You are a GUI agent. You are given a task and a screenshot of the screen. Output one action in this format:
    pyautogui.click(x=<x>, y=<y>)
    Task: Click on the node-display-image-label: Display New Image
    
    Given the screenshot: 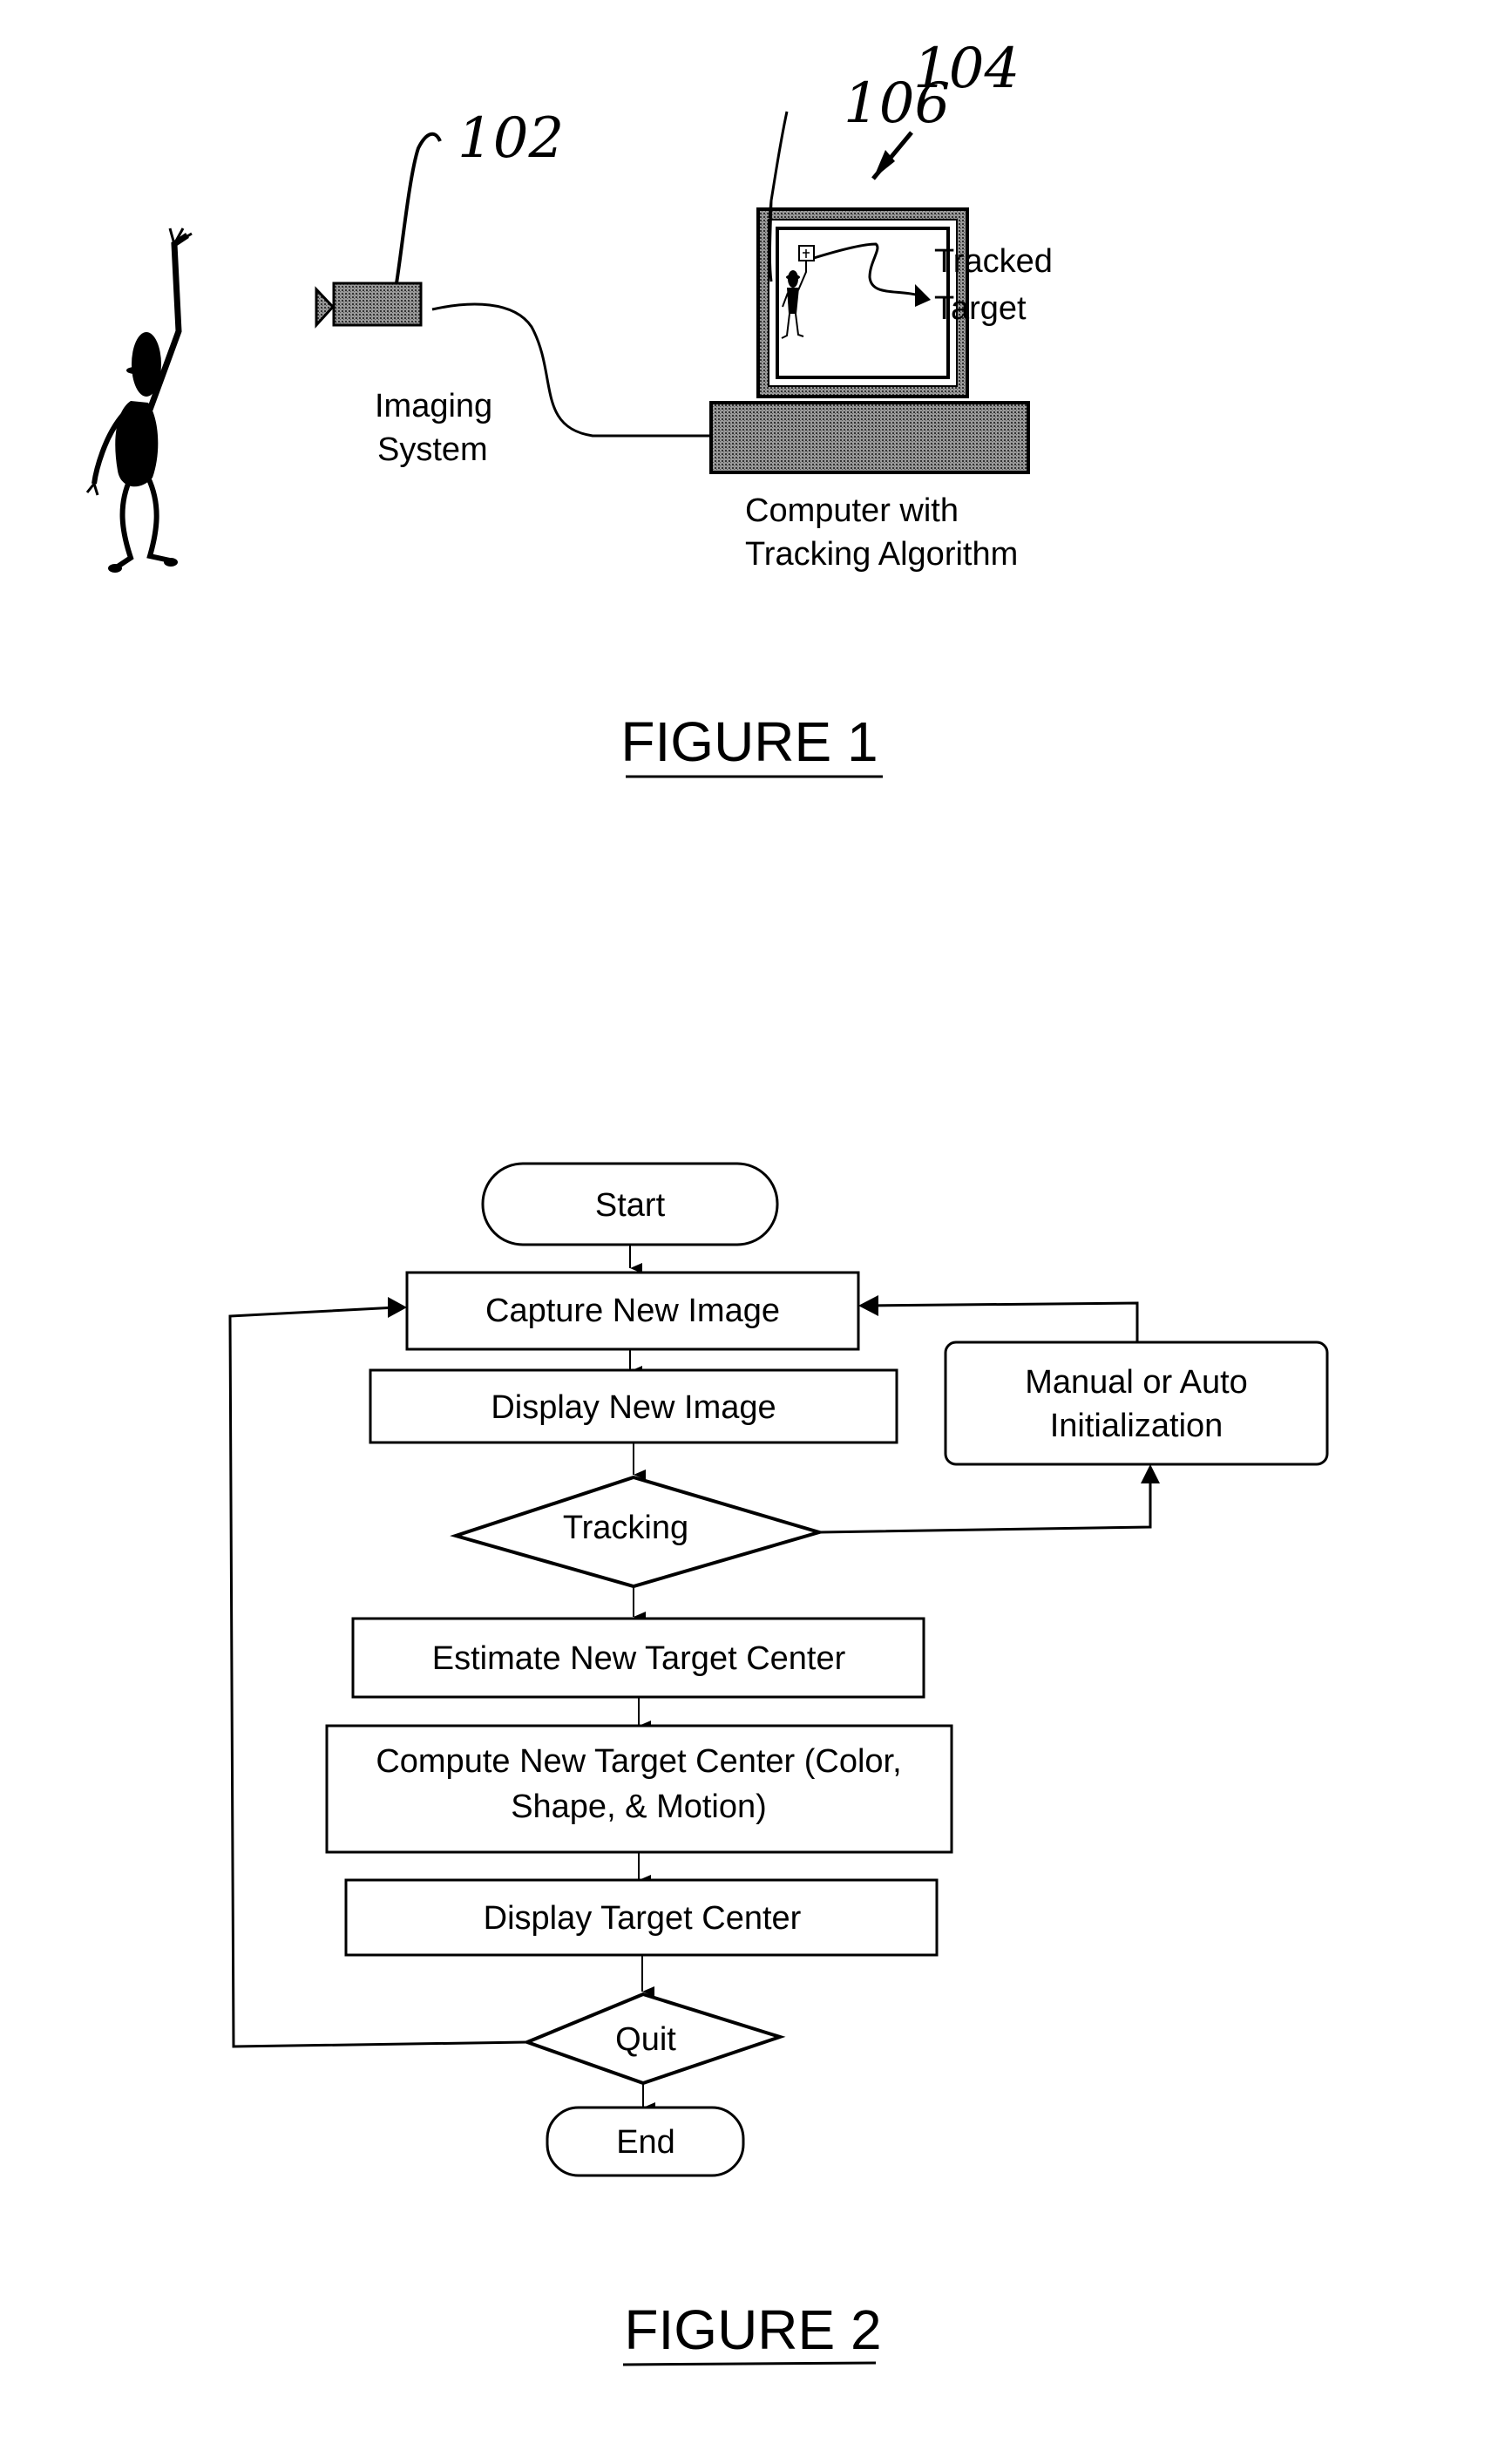 What is the action you would take?
    pyautogui.click(x=633, y=1407)
    